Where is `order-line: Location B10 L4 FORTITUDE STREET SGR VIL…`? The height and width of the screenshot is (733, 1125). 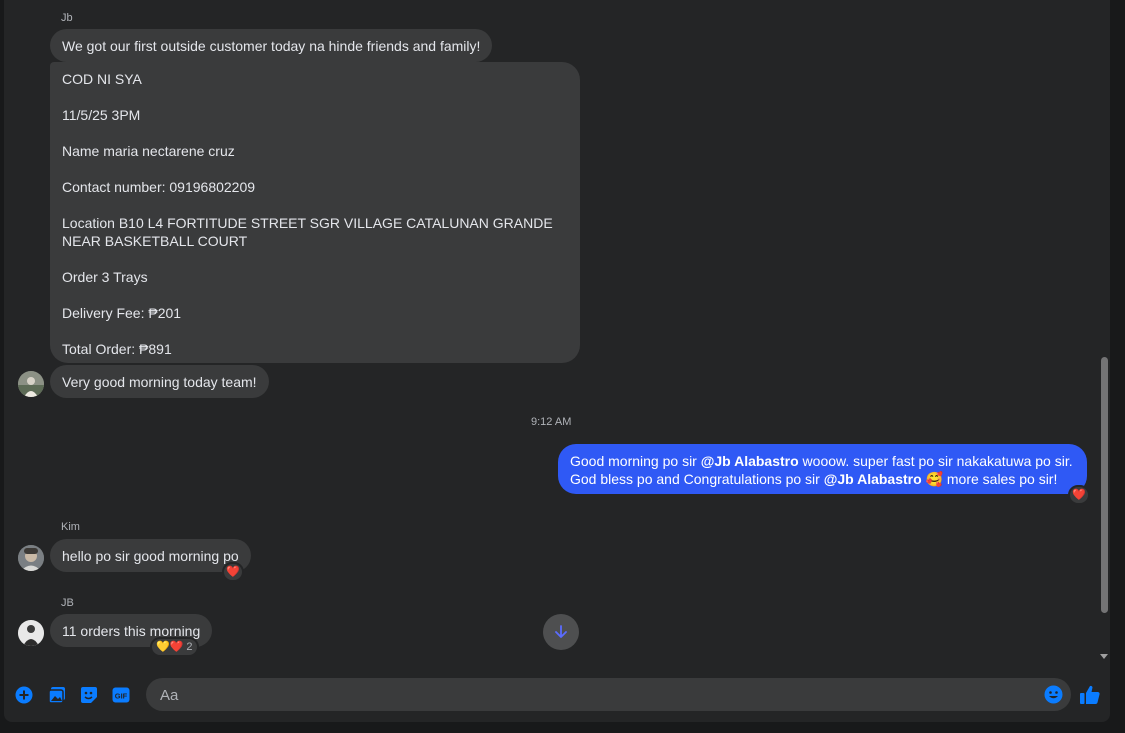
order-line: Location B10 L4 FORTITUDE STREET SGR VIL… is located at coordinates (307, 232).